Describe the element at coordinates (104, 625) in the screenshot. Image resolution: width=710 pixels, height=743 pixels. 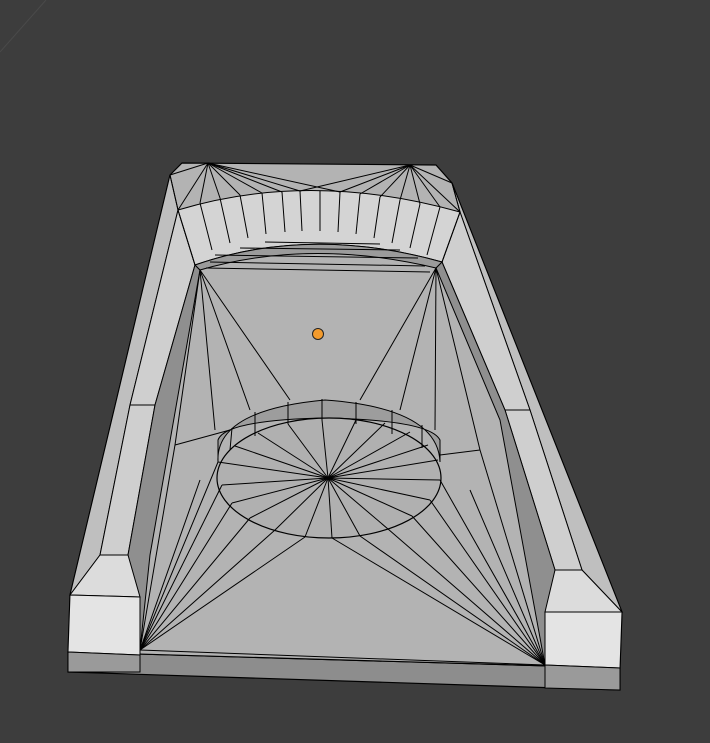
I see `left-rail-end-front` at that location.